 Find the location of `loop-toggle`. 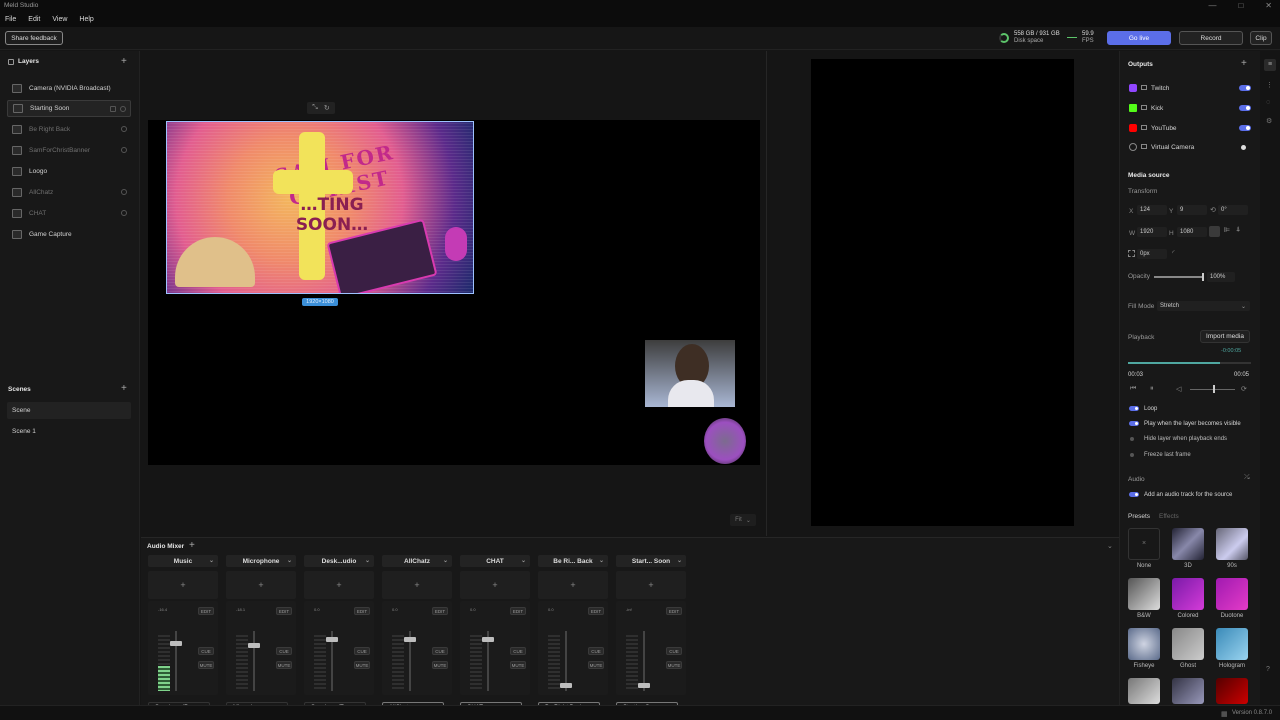

loop-toggle is located at coordinates (1134, 408).